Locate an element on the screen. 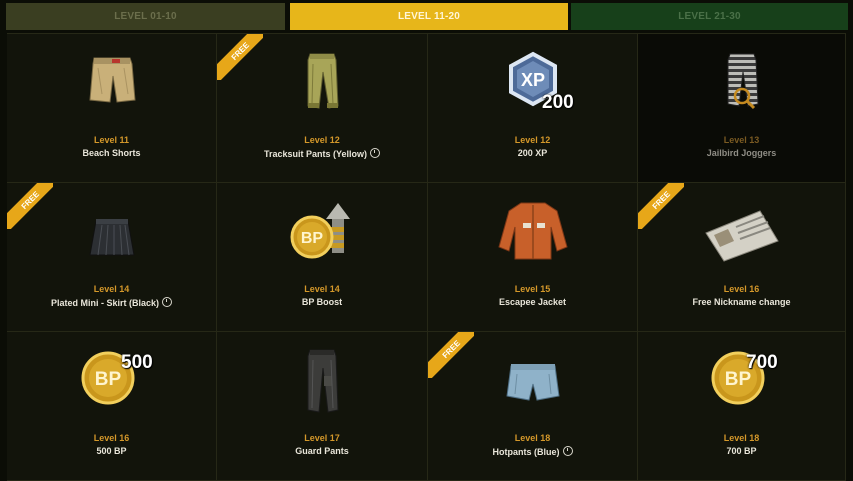 The width and height of the screenshot is (853, 481). reward-card-nickname-change: FREE Level 16 Free Nickname change is located at coordinates (742, 257).